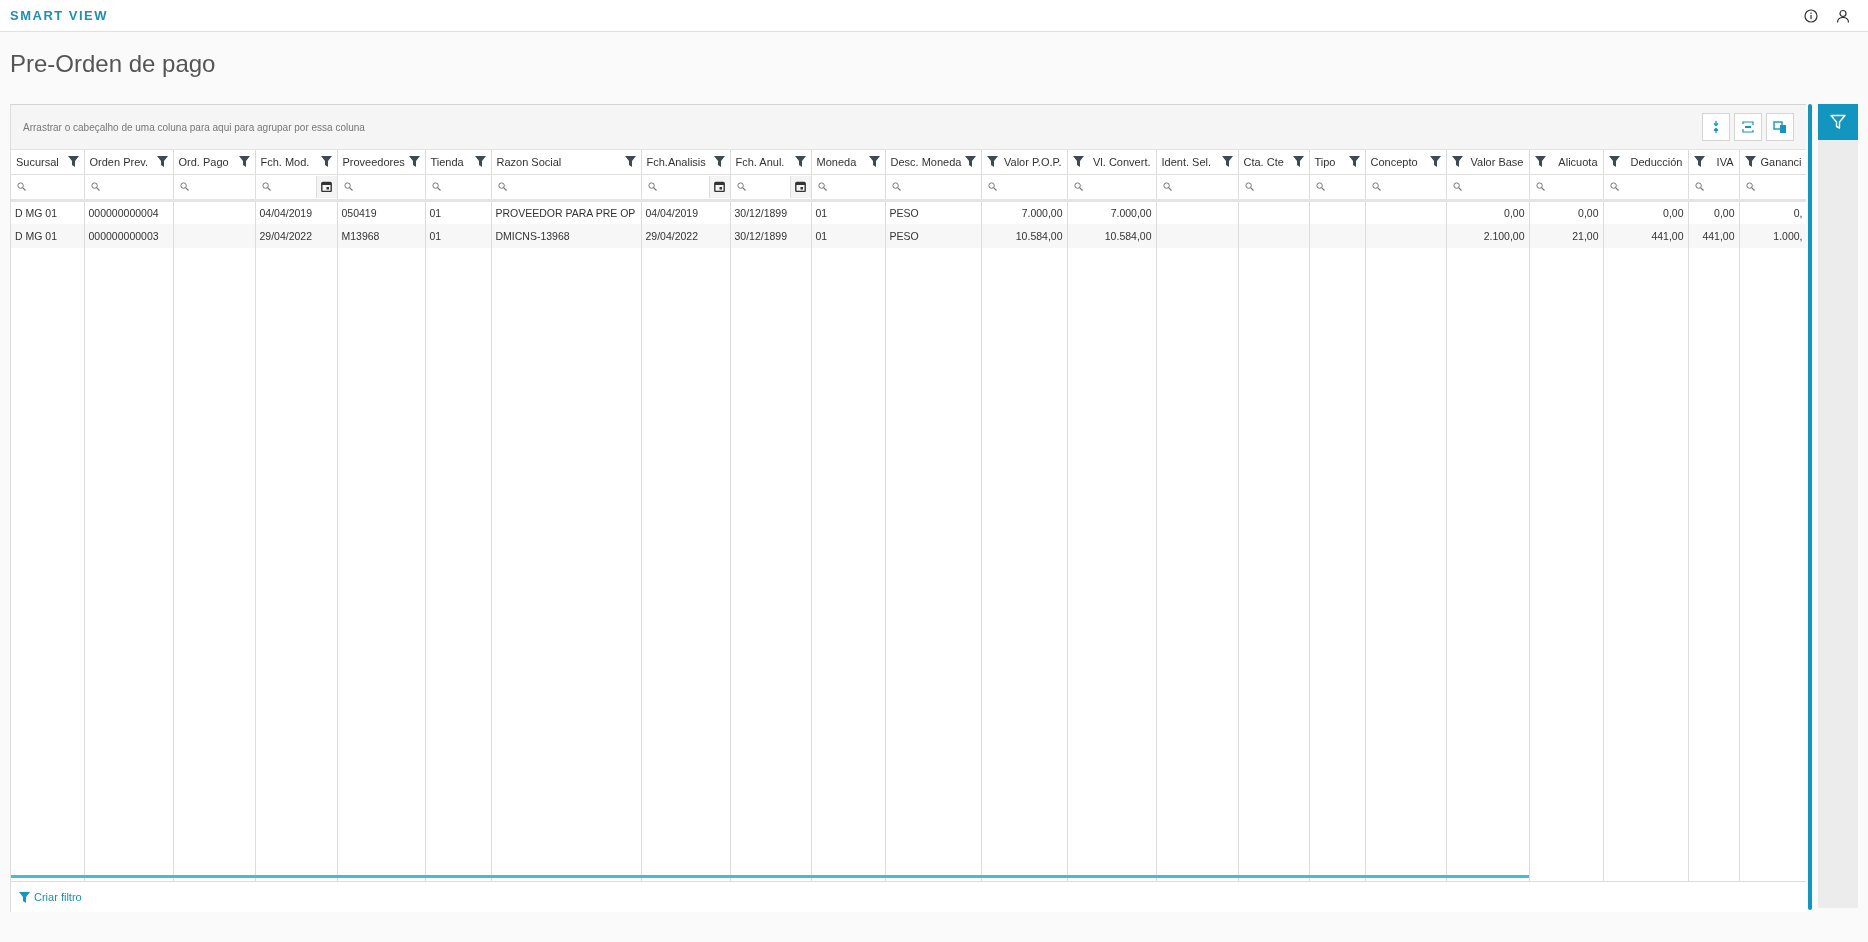 Image resolution: width=1868 pixels, height=942 pixels. Describe the element at coordinates (359, 212) in the screenshot. I see `table-cell: 050419` at that location.